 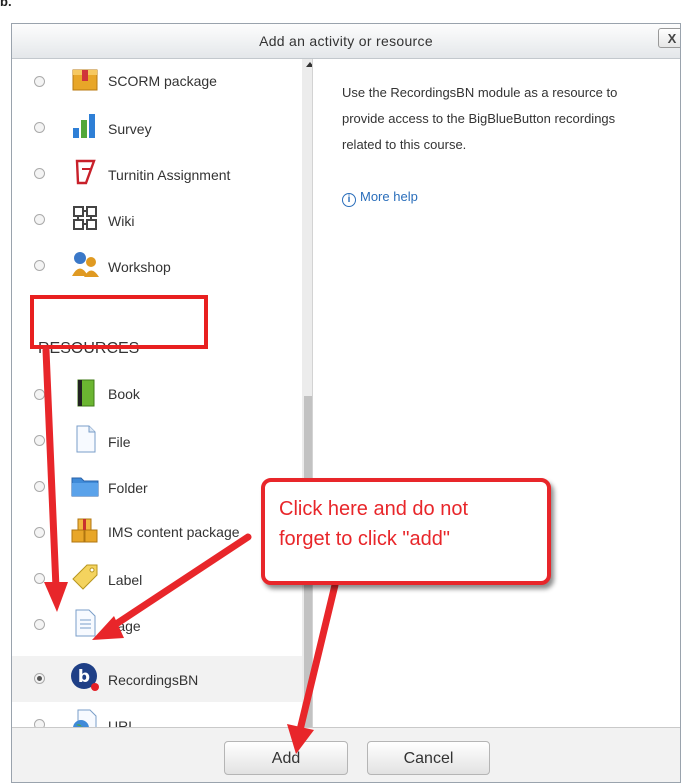 What do you see at coordinates (374, 509) in the screenshot?
I see `callout-line: Click here and do not` at bounding box center [374, 509].